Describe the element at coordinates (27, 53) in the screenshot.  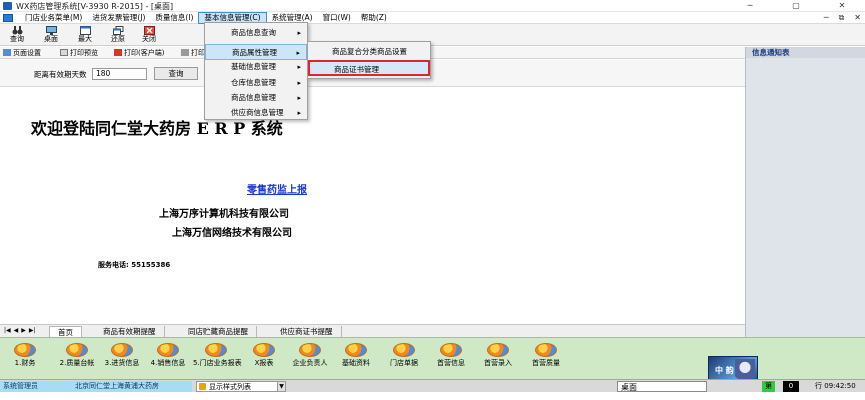
I see `page-setup-label: 页面设置` at that location.